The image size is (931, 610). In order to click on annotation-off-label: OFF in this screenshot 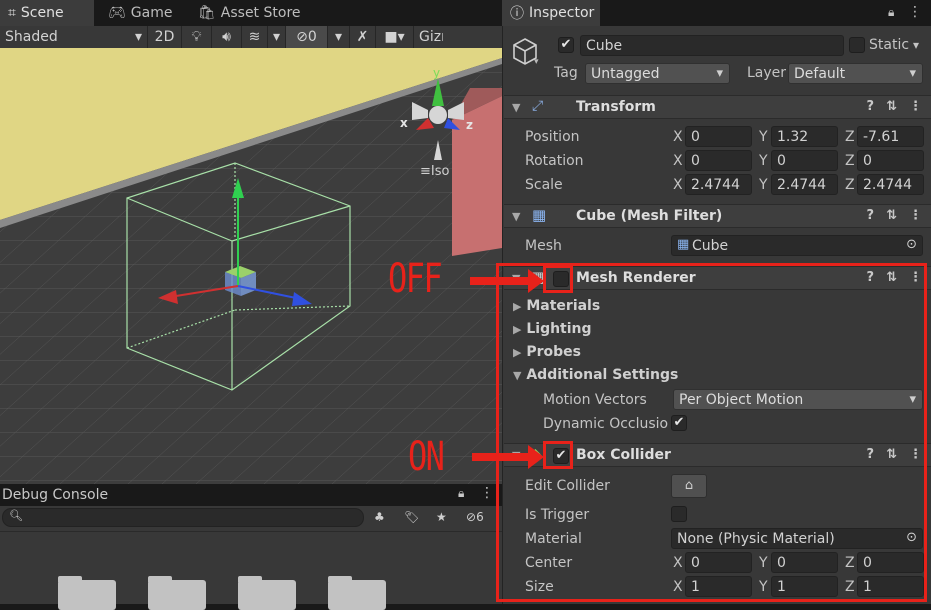, I will do `click(415, 279)`.